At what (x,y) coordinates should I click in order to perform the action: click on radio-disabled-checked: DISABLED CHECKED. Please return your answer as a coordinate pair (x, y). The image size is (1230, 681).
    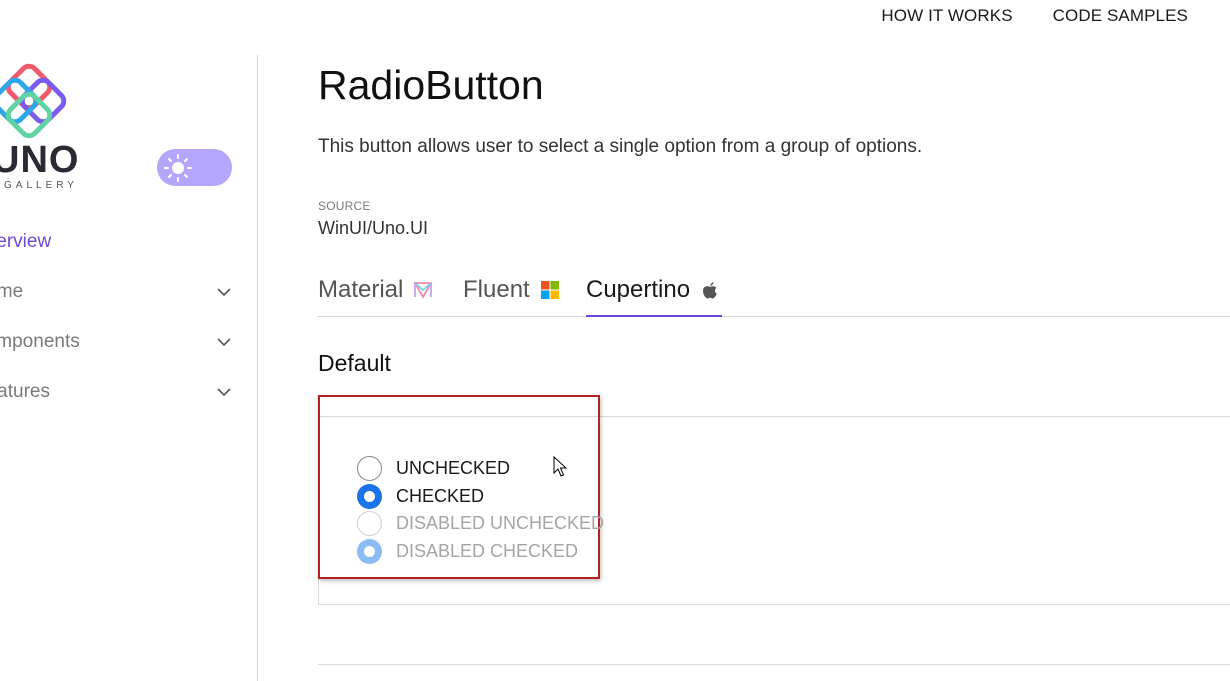
    Looking at the image, I should click on (467, 551).